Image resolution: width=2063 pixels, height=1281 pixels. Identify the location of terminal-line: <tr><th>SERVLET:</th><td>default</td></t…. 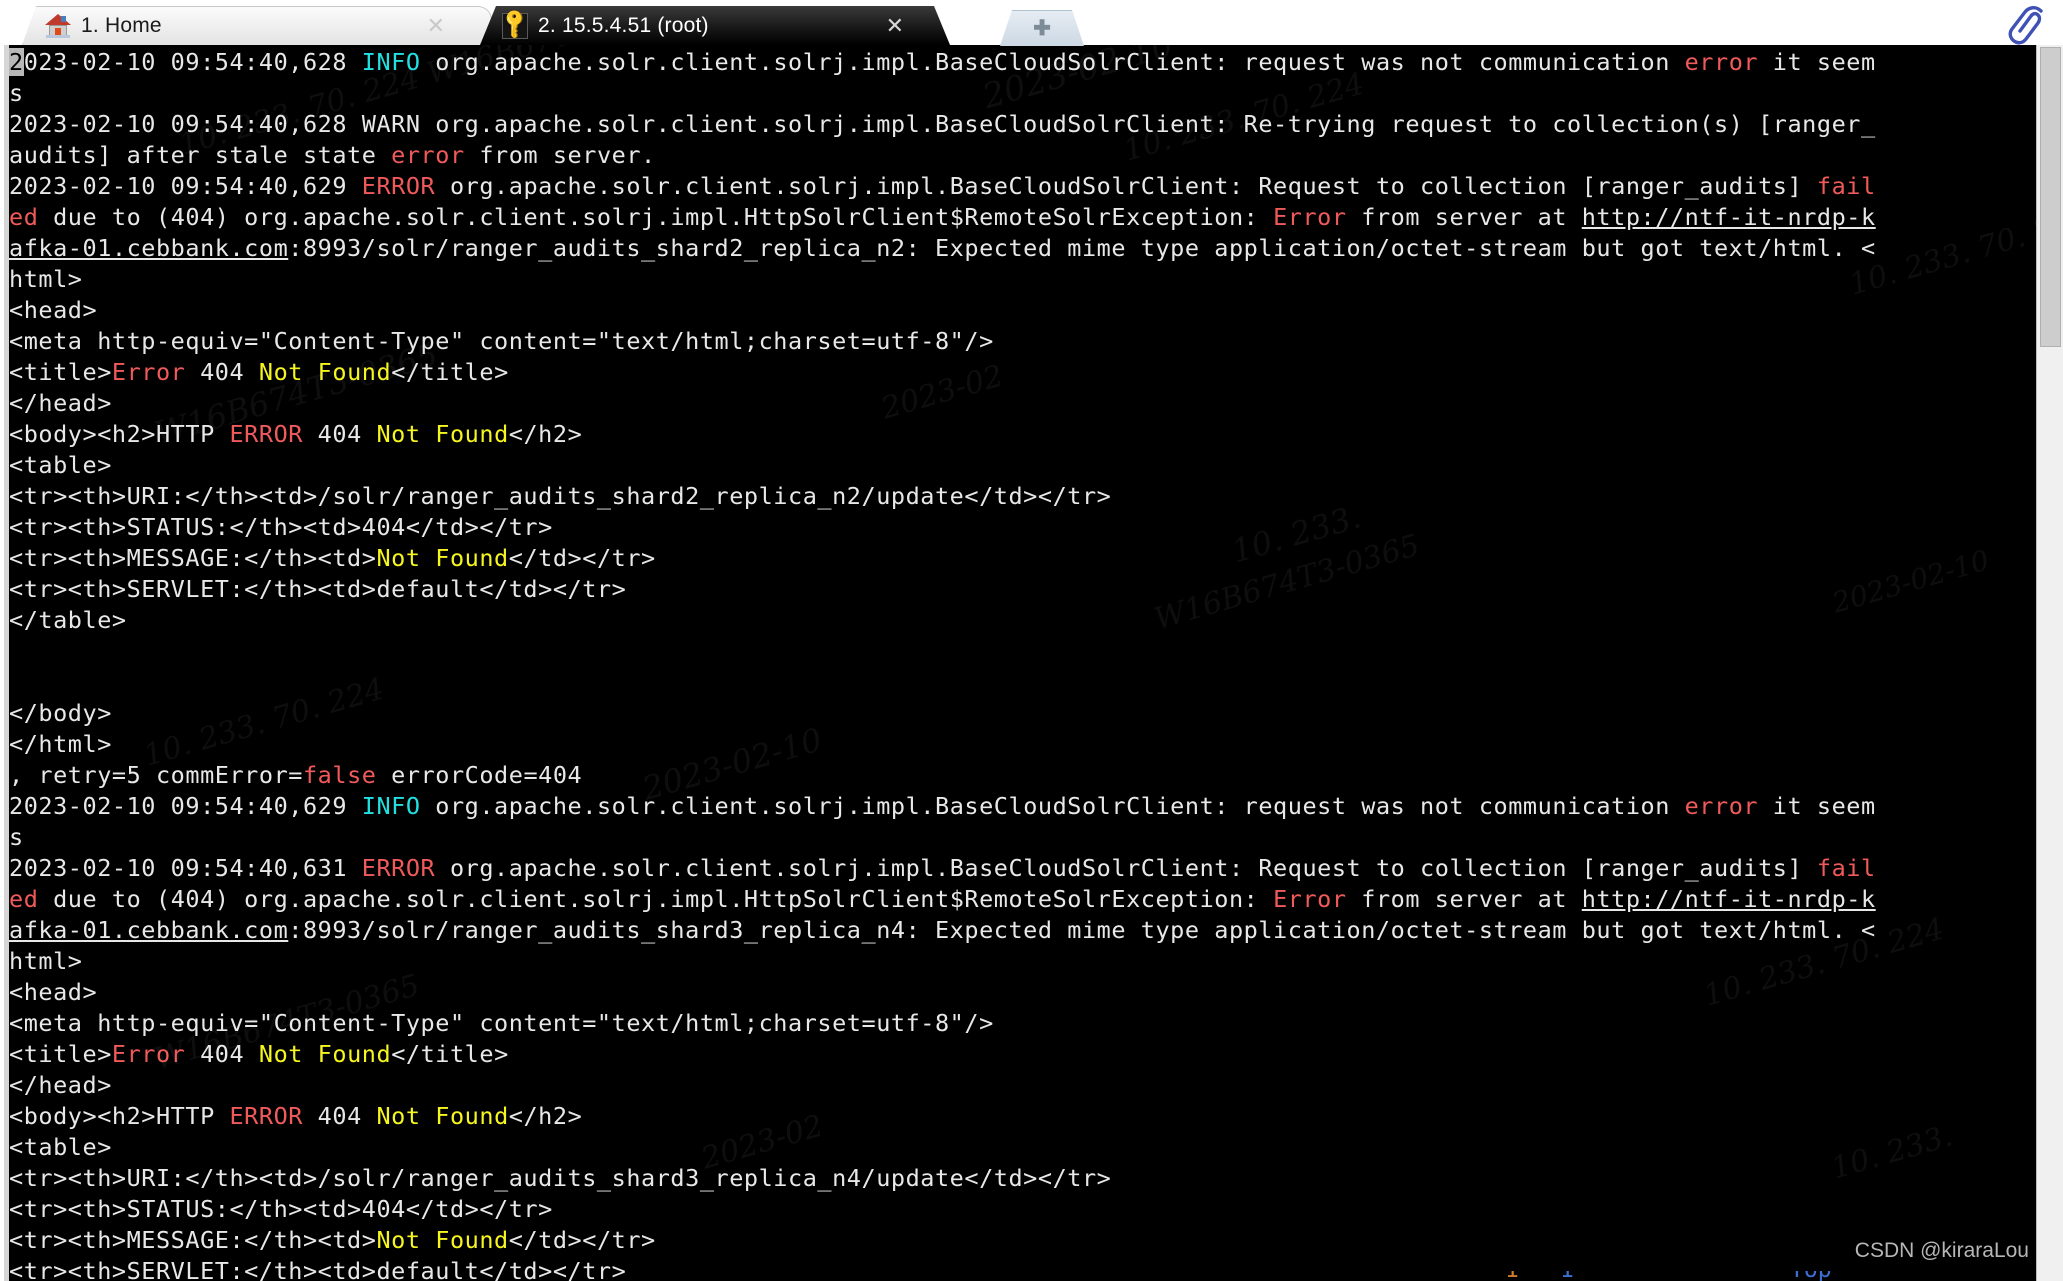
(318, 589).